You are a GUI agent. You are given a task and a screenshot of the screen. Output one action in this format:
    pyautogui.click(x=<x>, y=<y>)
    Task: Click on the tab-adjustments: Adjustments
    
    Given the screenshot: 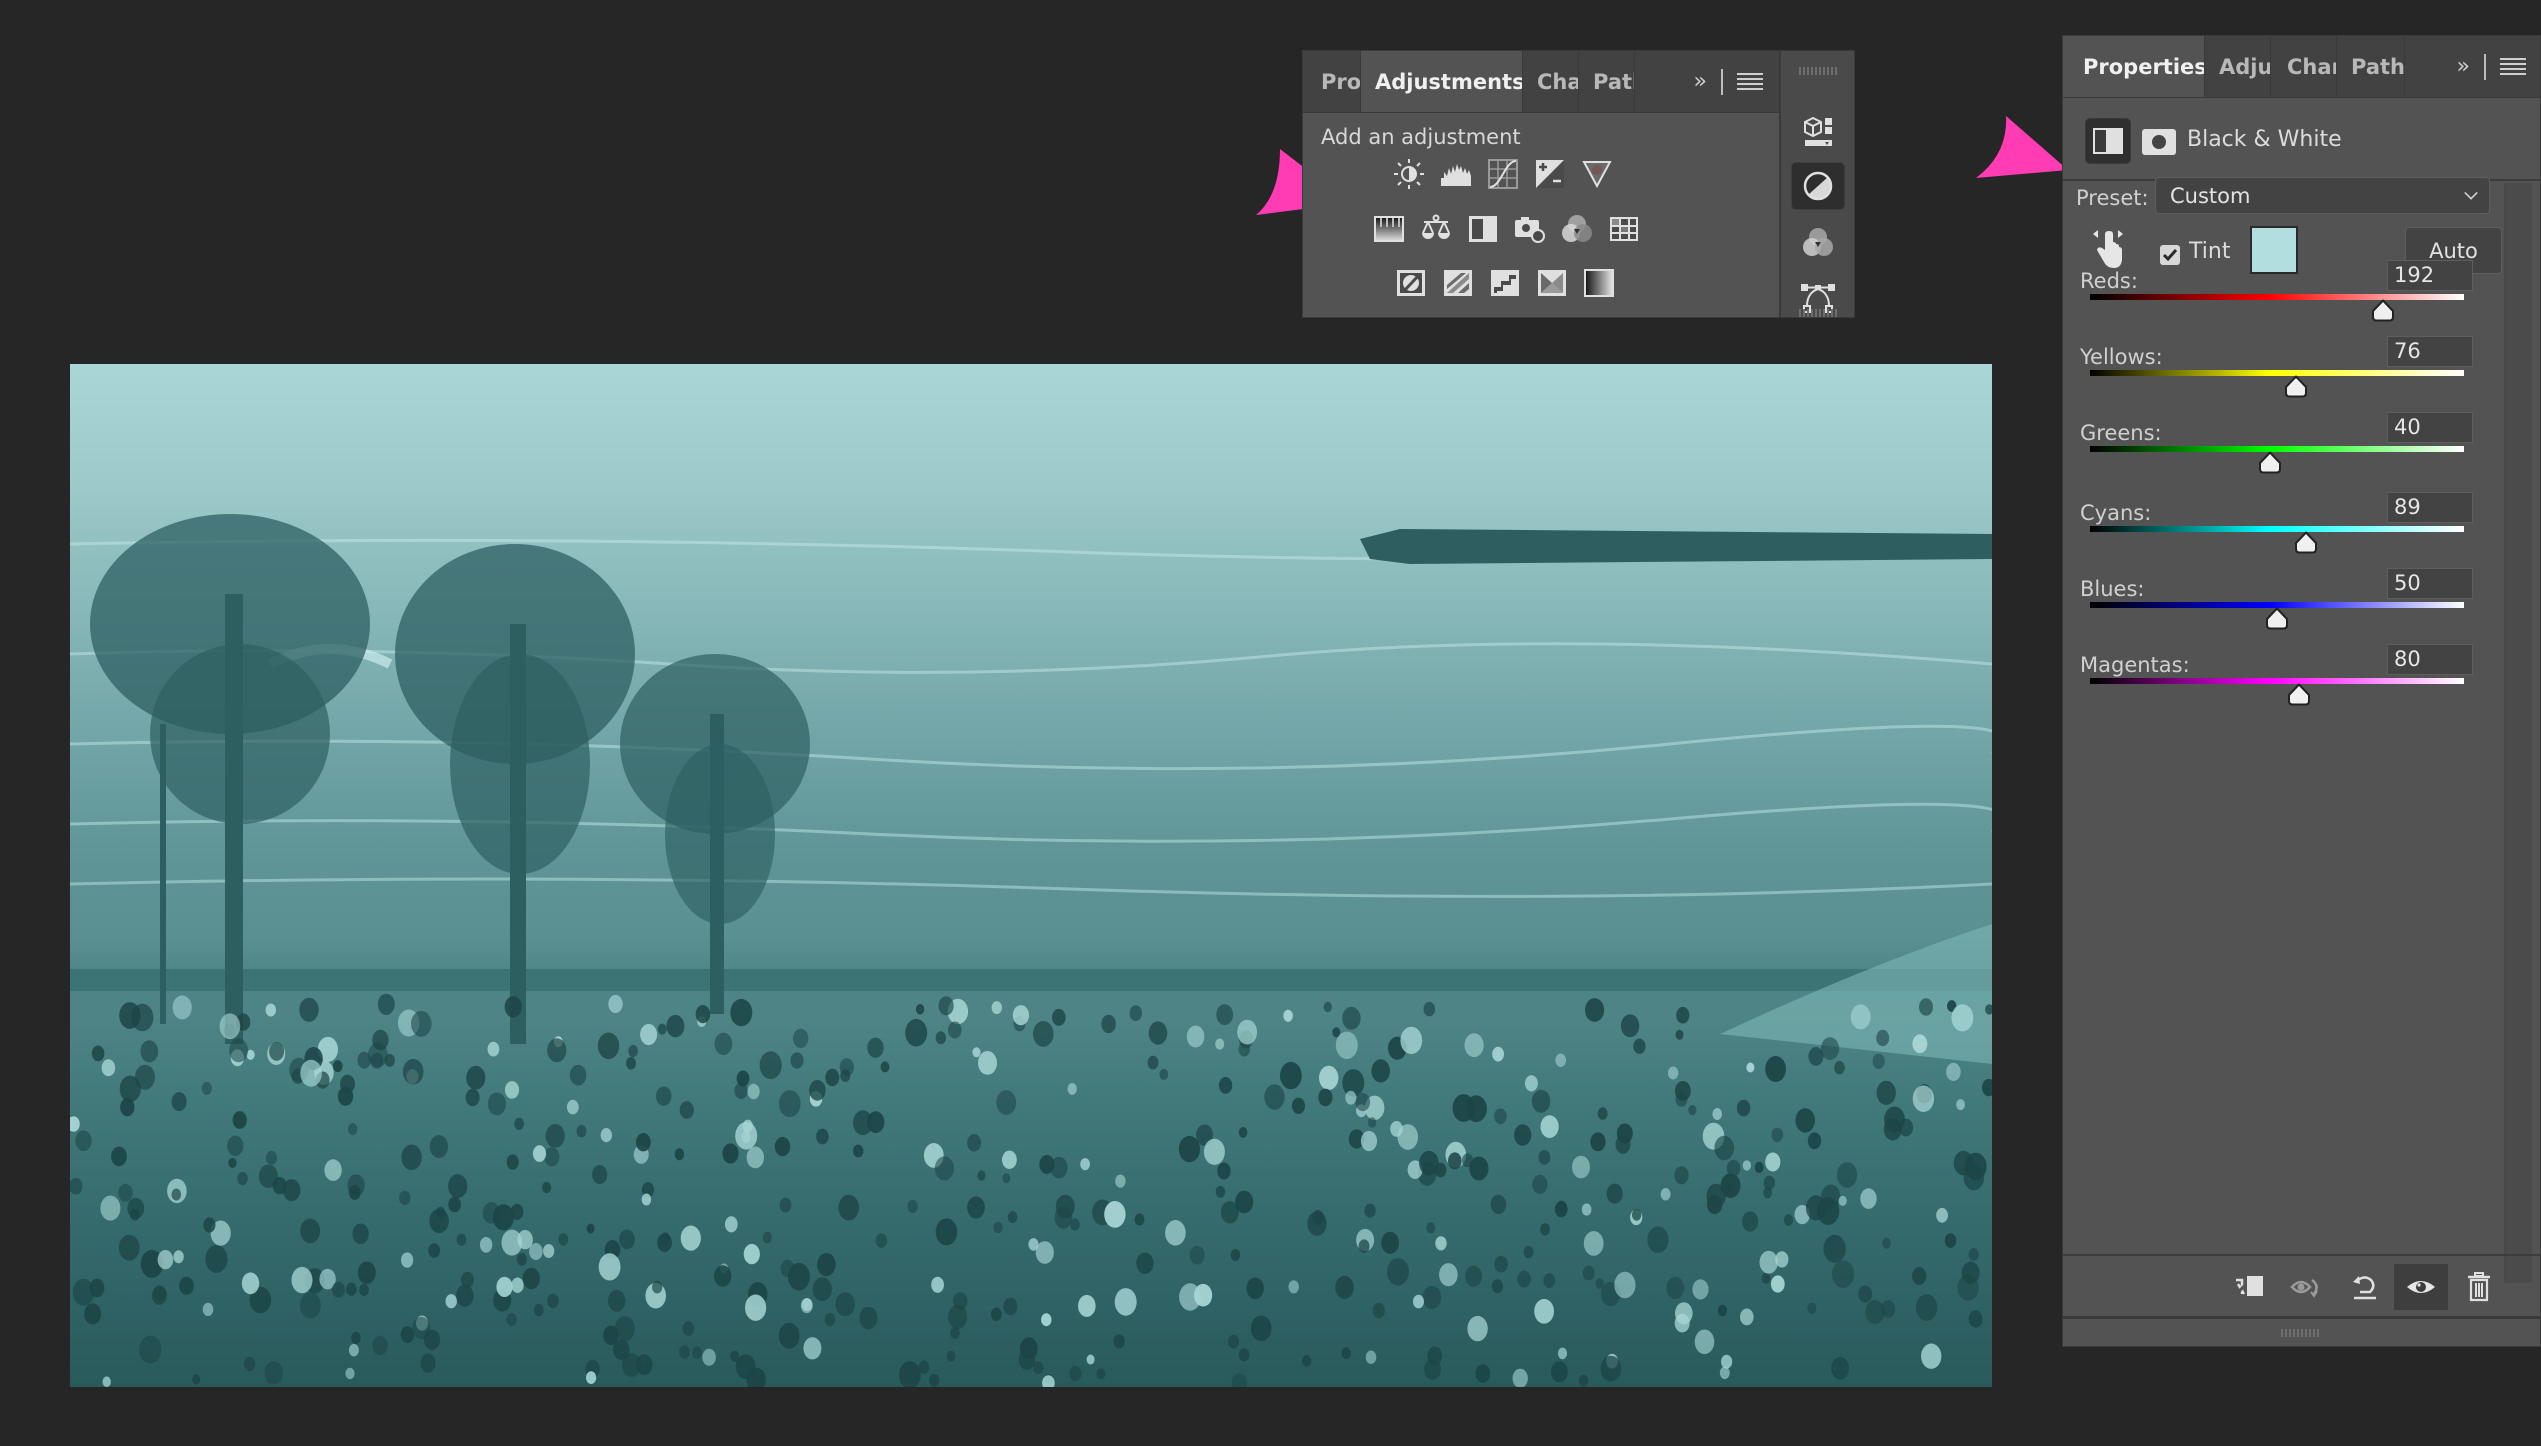 What is the action you would take?
    pyautogui.click(x=1442, y=81)
    